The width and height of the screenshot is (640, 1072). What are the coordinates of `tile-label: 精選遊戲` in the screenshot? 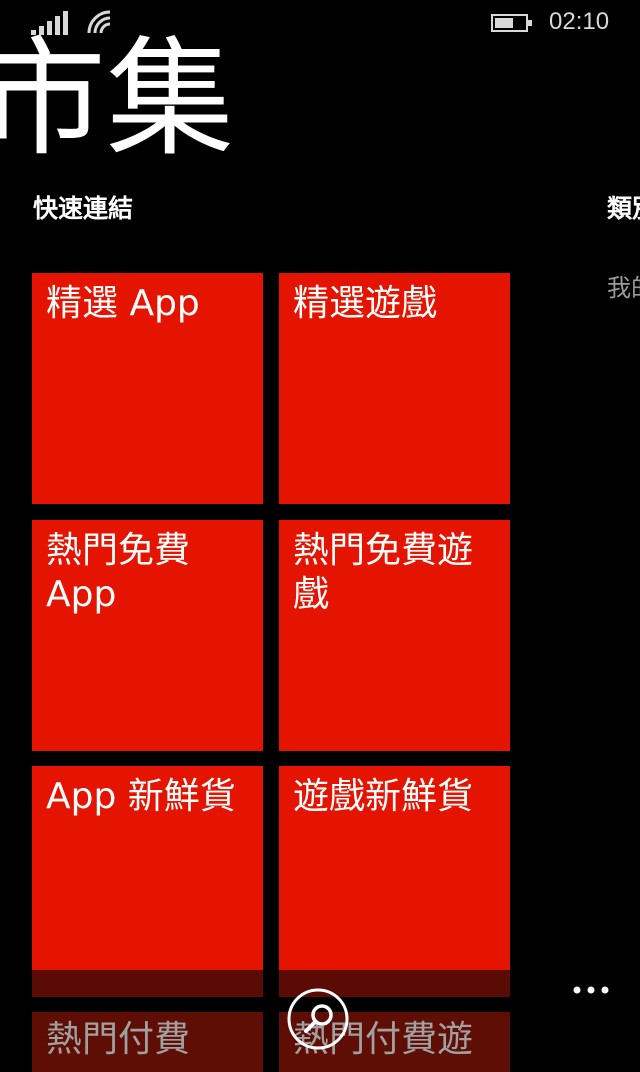 It's located at (365, 303).